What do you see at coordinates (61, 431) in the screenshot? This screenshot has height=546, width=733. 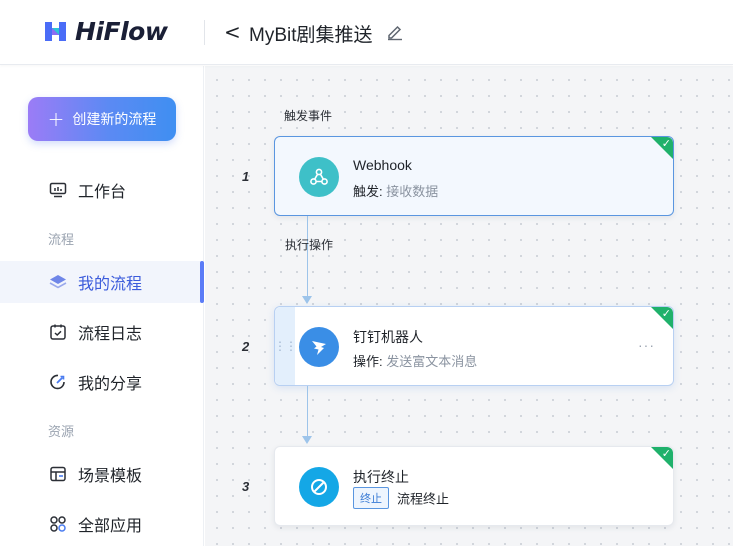 I see `section-label-resource: 资源` at bounding box center [61, 431].